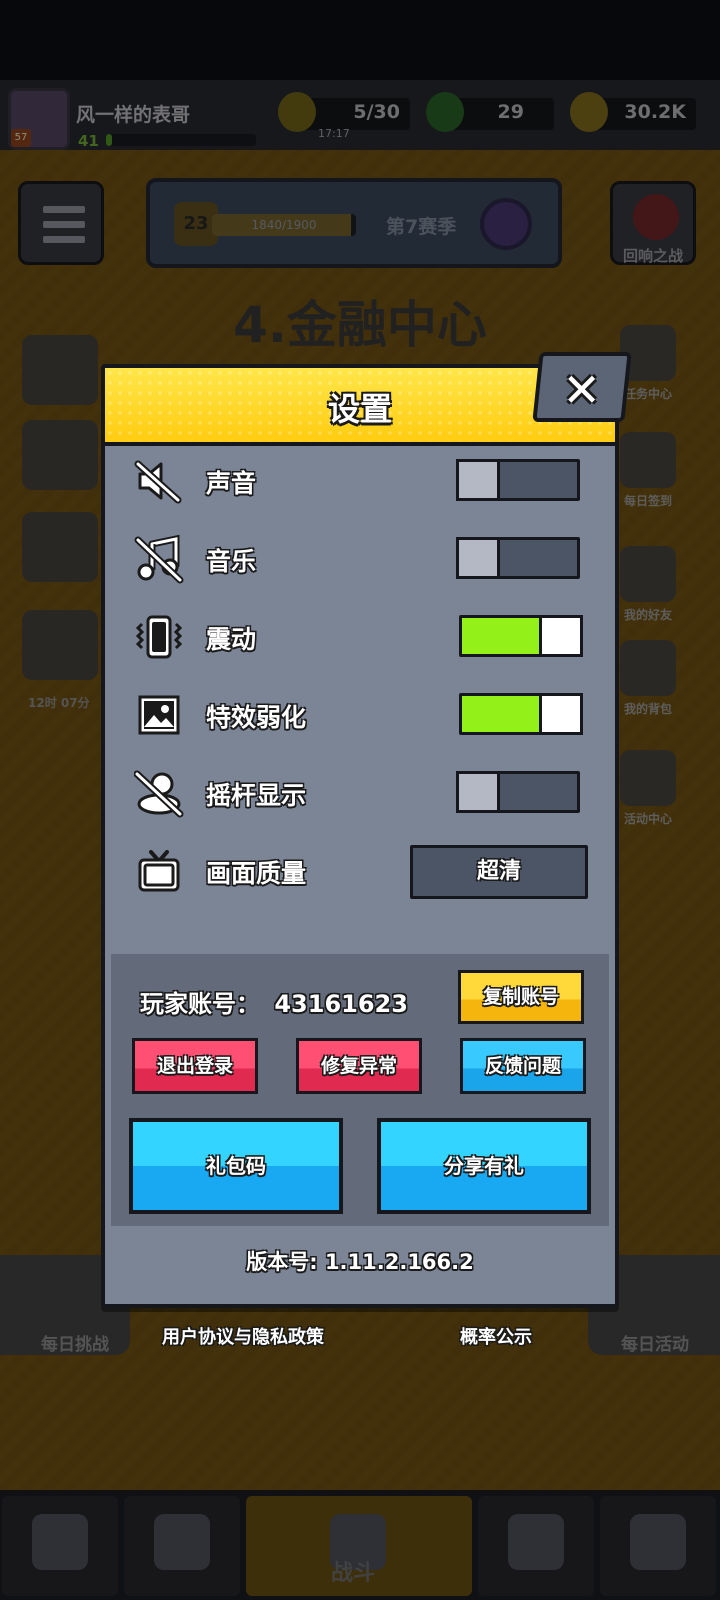 The image size is (720, 1600). I want to click on user-agreement-link: 用户协议与隐私政策, so click(243, 1336).